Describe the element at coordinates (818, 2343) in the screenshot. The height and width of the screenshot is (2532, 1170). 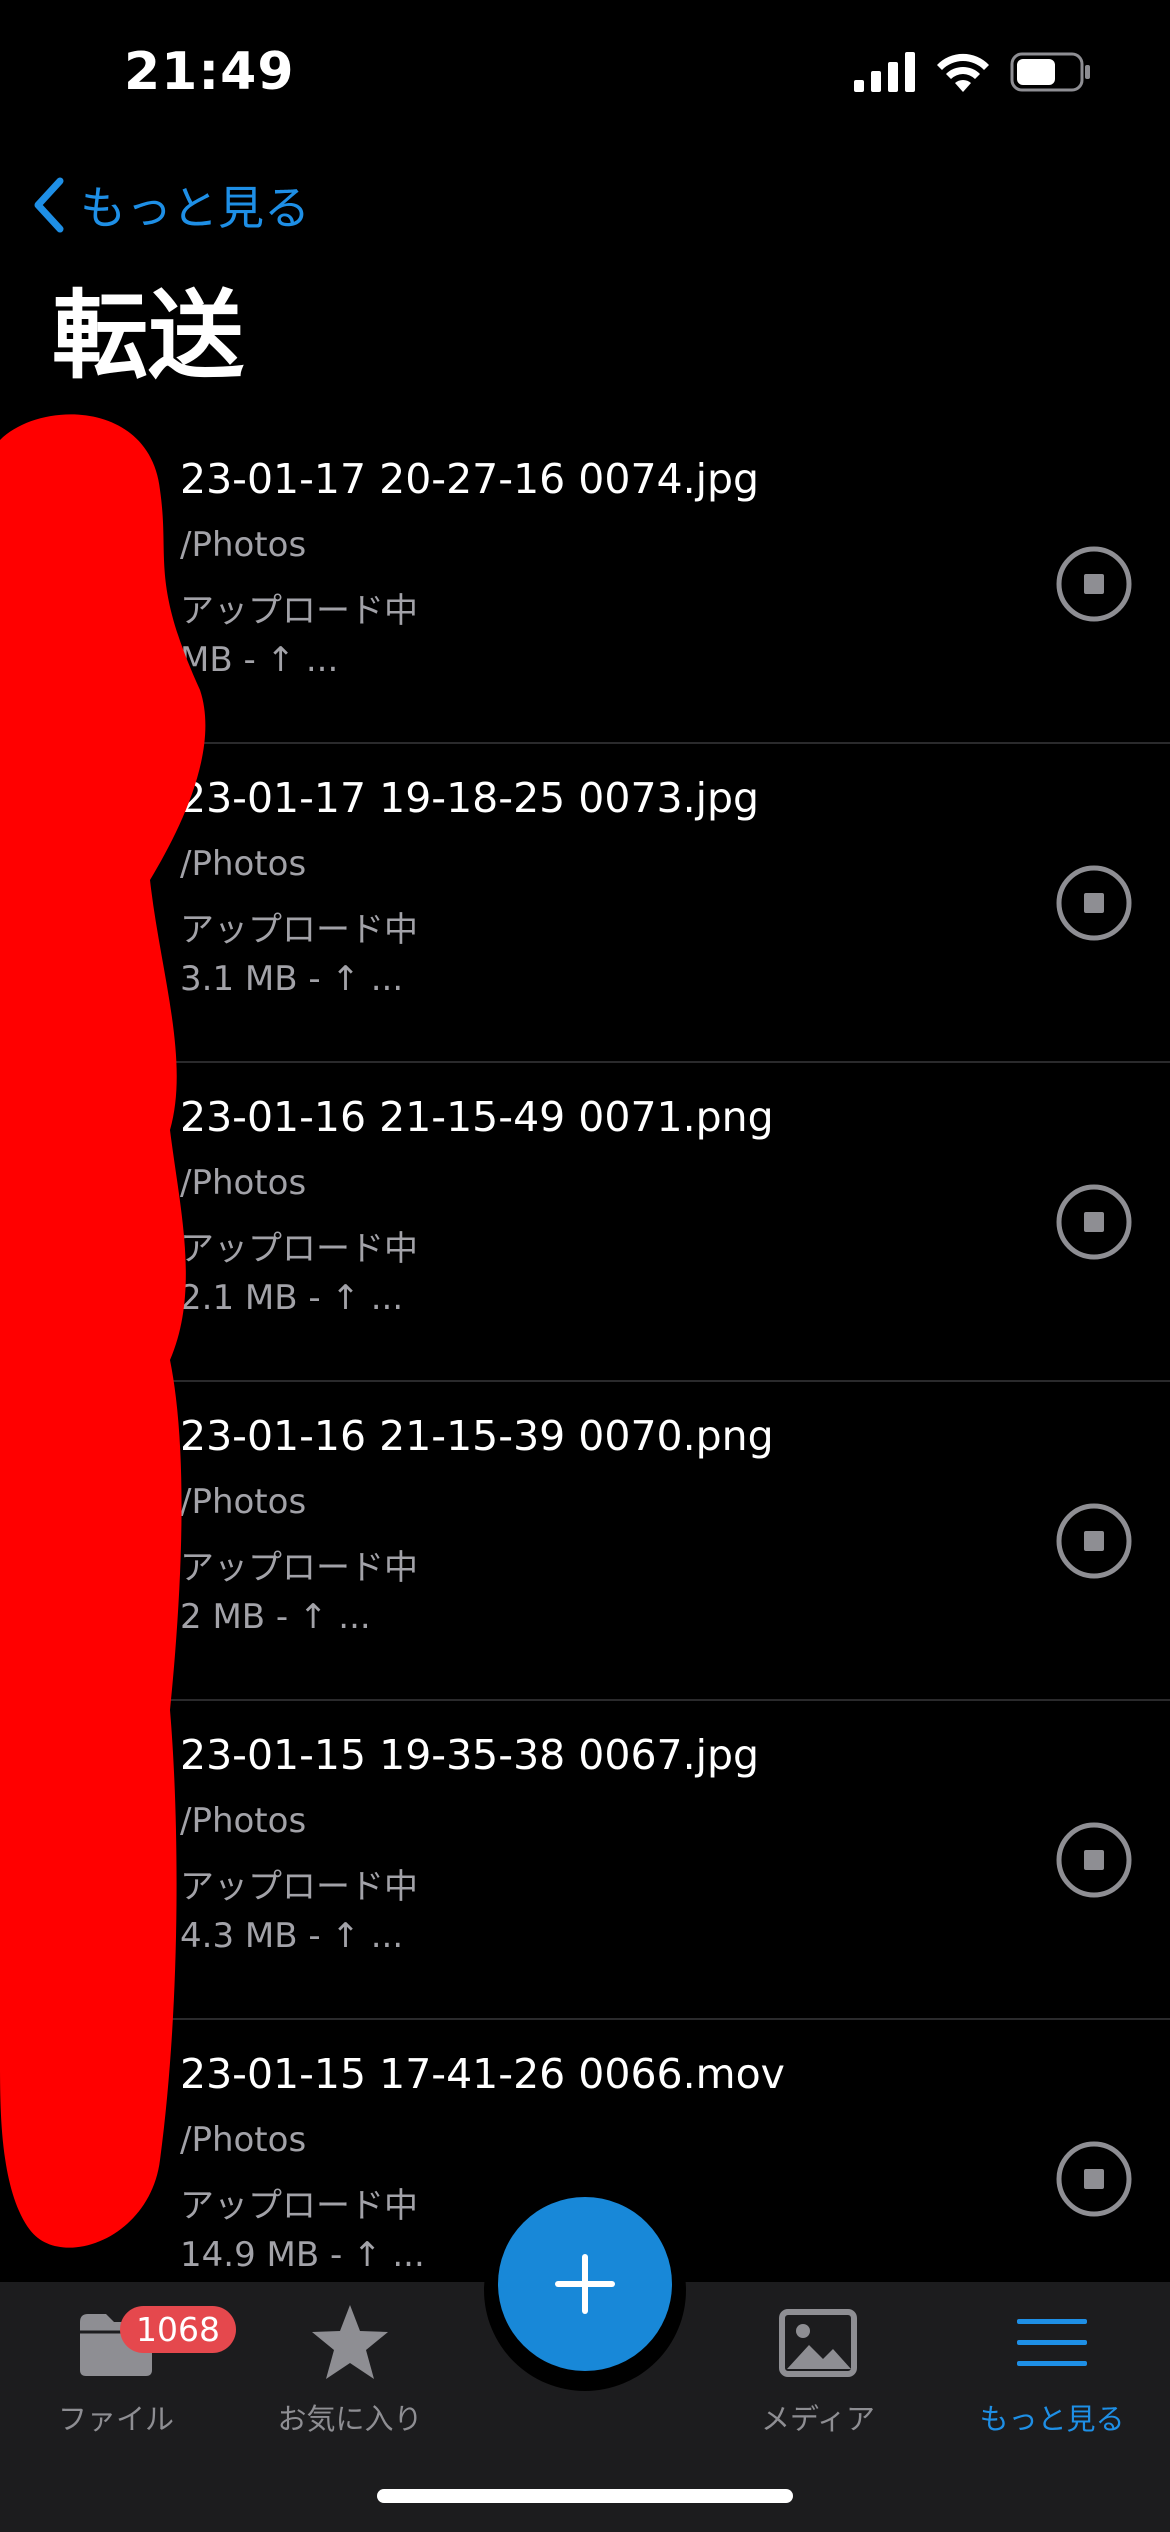
I see `photo-icon` at that location.